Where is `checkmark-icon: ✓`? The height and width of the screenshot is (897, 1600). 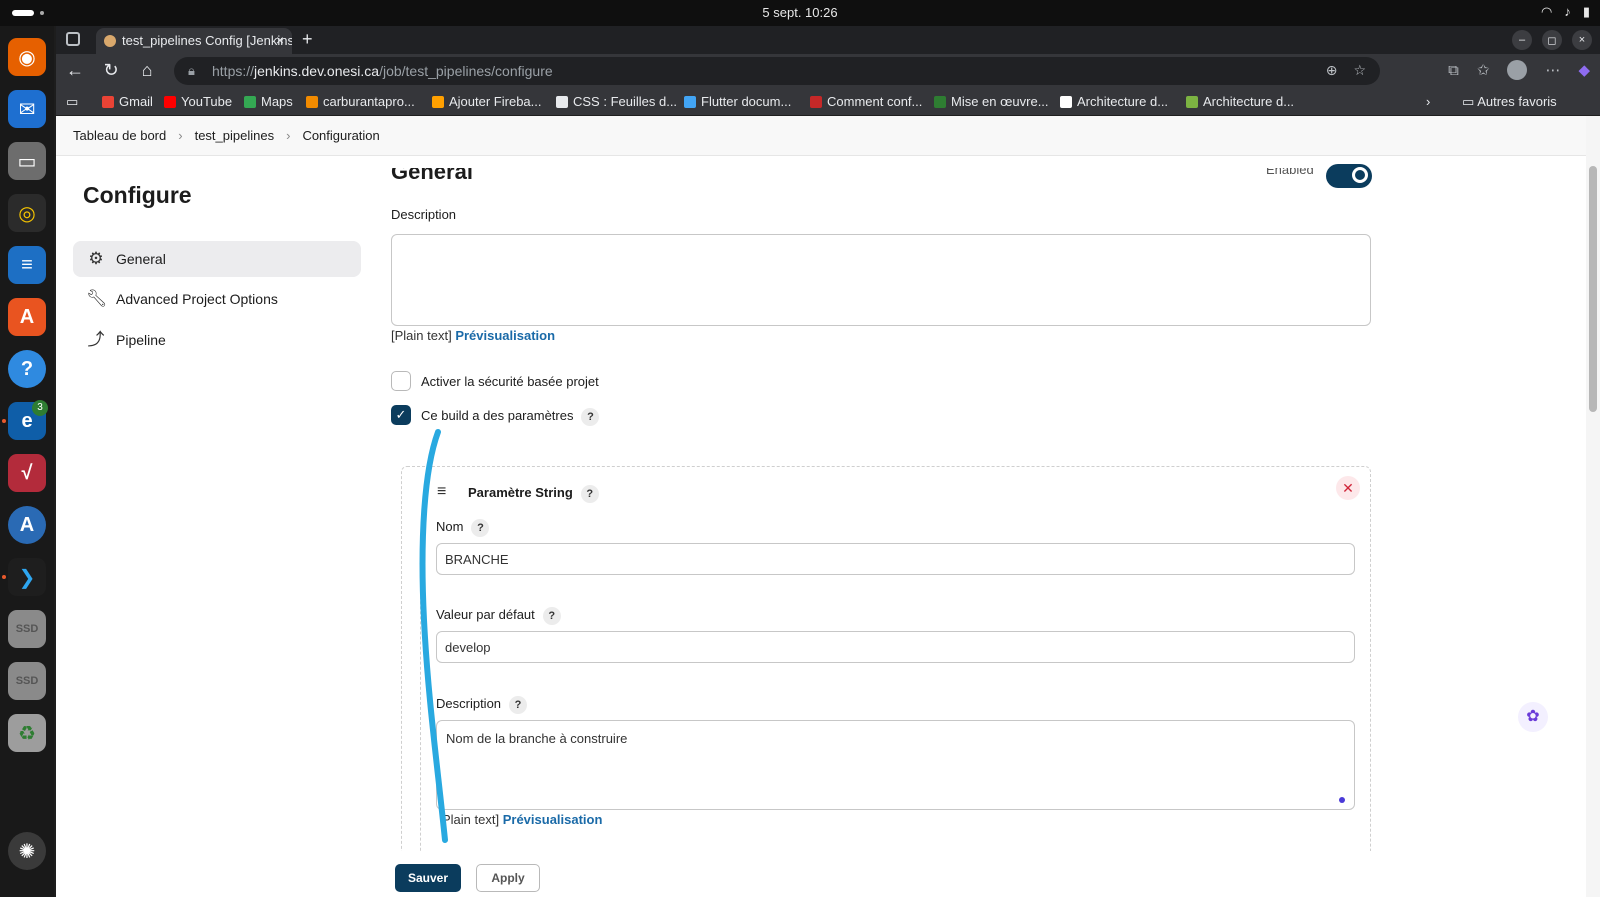
checkmark-icon: ✓ is located at coordinates (401, 414).